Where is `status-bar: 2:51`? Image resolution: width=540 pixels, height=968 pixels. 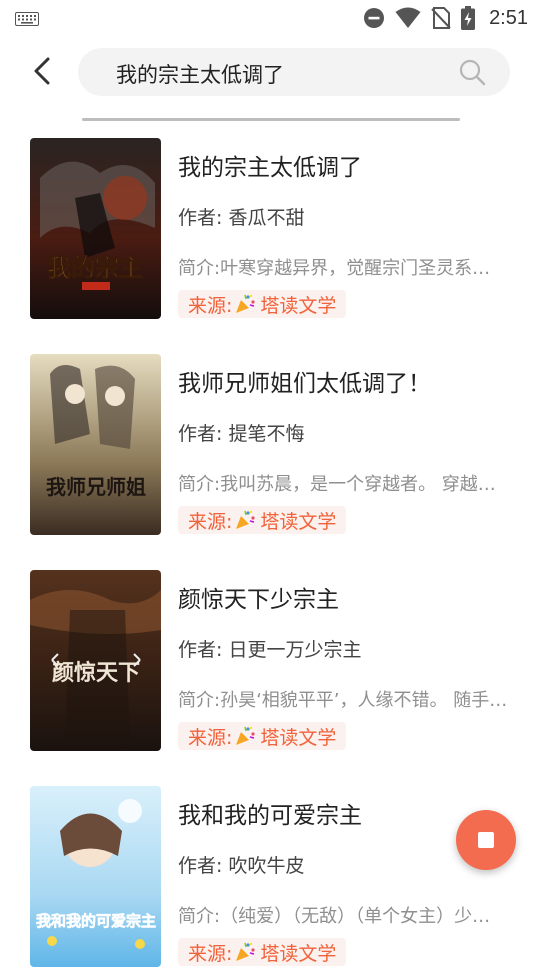 status-bar: 2:51 is located at coordinates (270, 18).